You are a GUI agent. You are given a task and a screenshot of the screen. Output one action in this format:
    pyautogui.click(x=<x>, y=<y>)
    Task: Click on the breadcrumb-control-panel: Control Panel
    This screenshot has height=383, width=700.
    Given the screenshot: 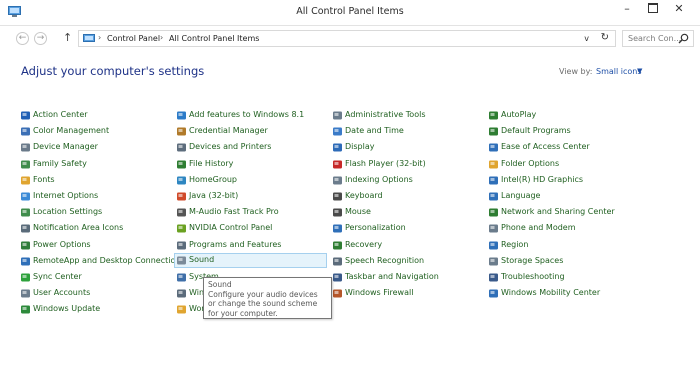 What is the action you would take?
    pyautogui.click(x=133, y=38)
    